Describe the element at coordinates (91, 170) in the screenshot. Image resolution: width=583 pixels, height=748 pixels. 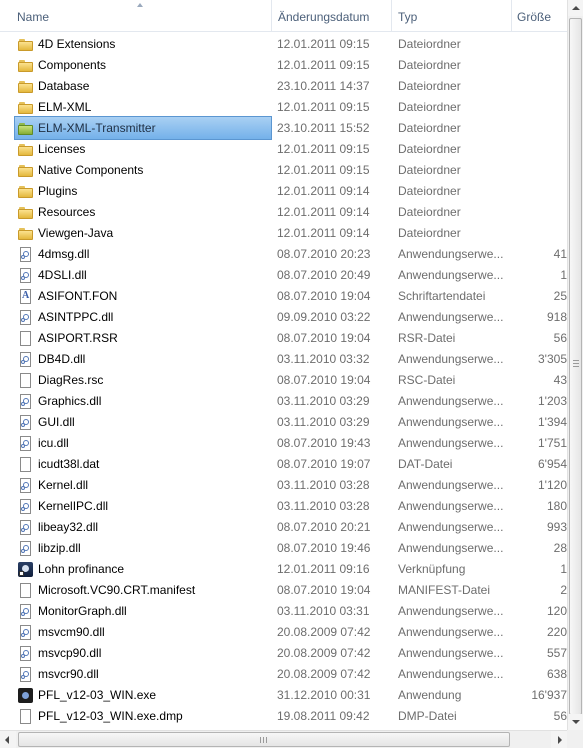
I see `file-name: Native Components` at that location.